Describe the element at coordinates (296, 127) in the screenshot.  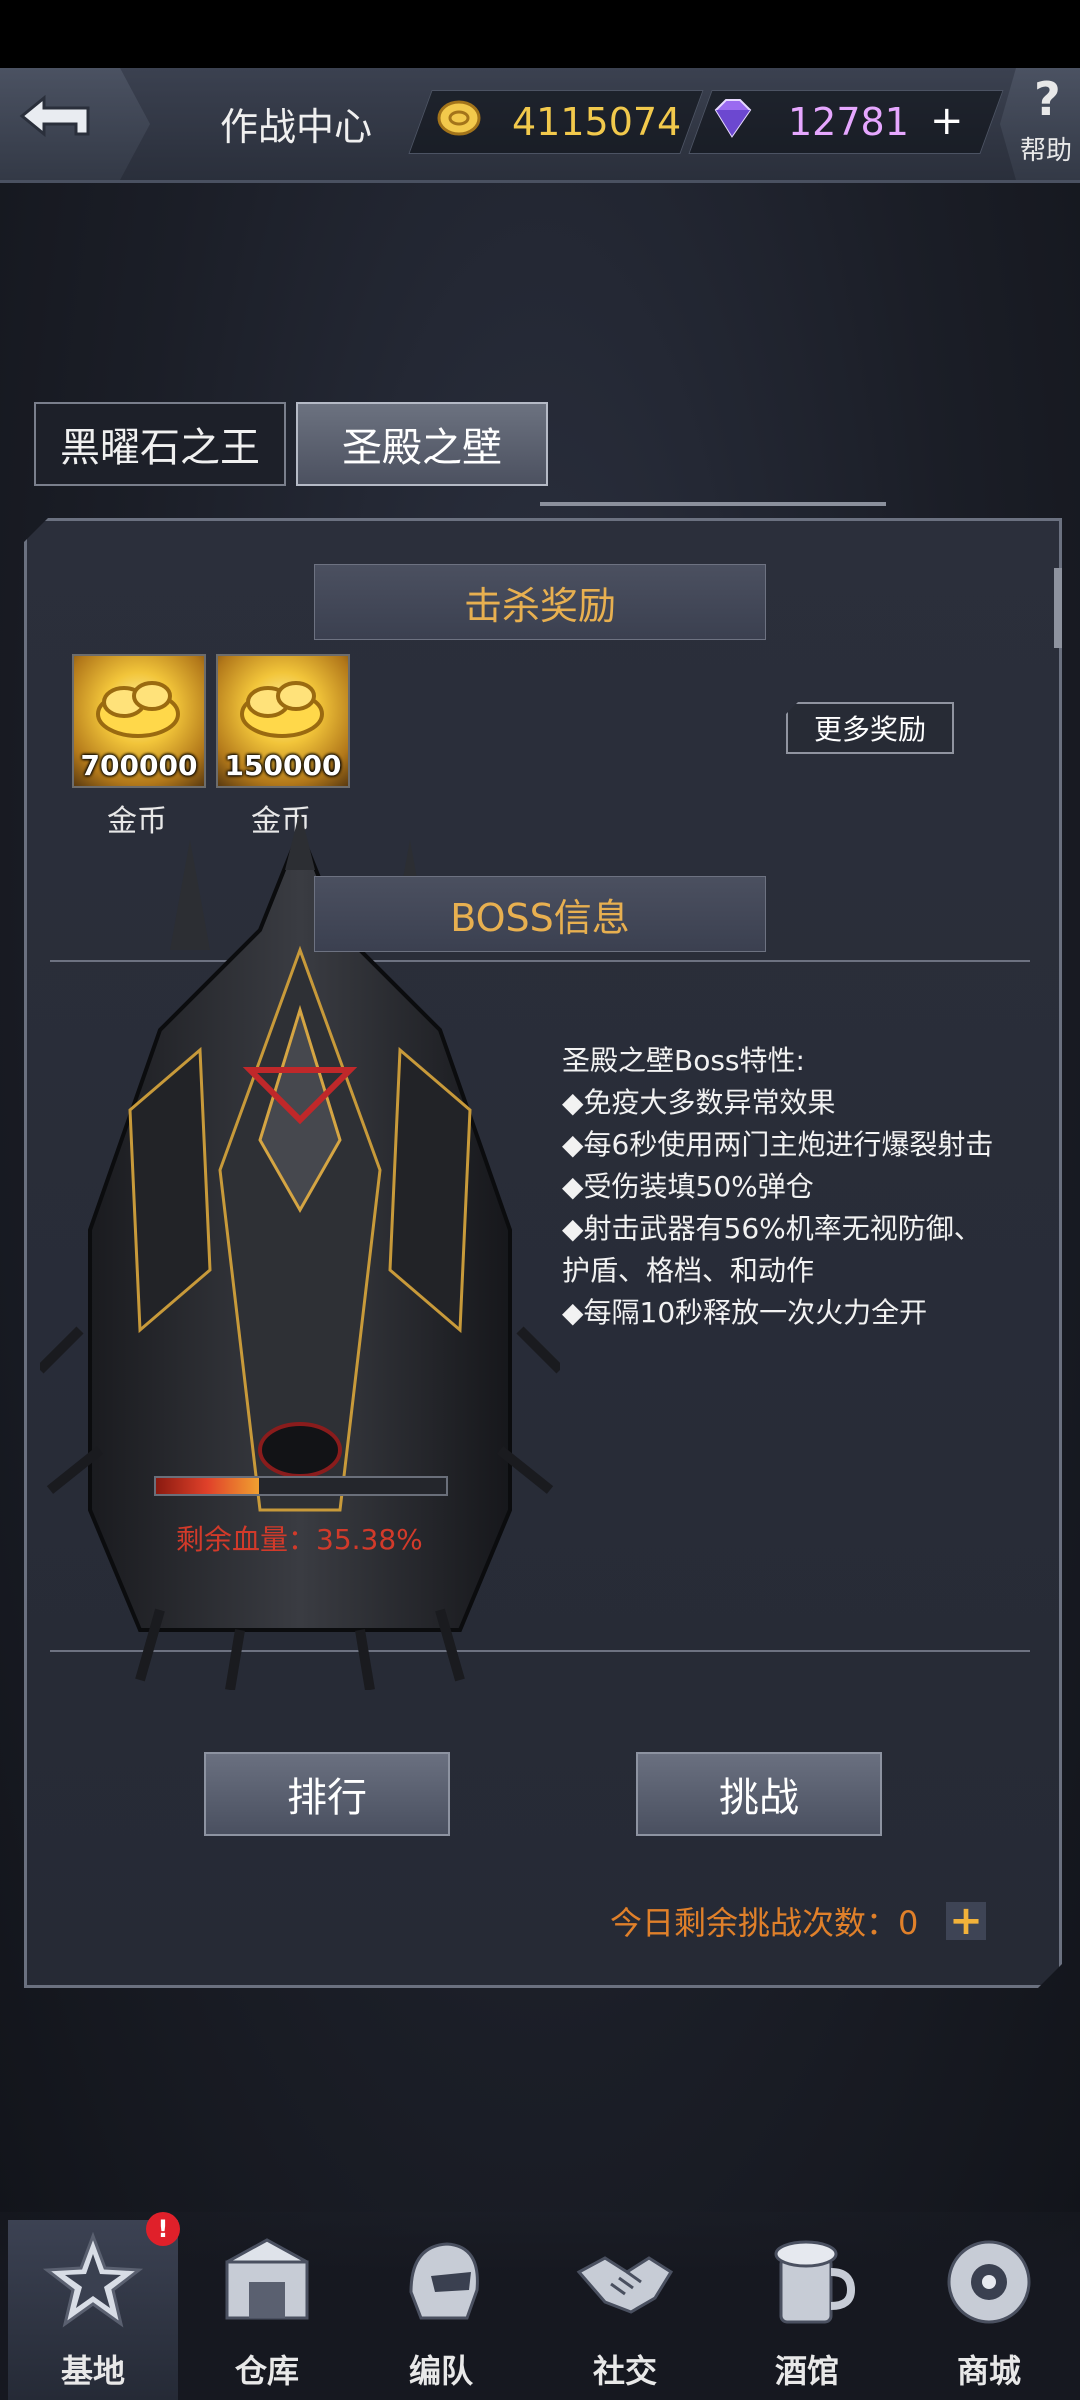
I see `page-title: 作战中心` at that location.